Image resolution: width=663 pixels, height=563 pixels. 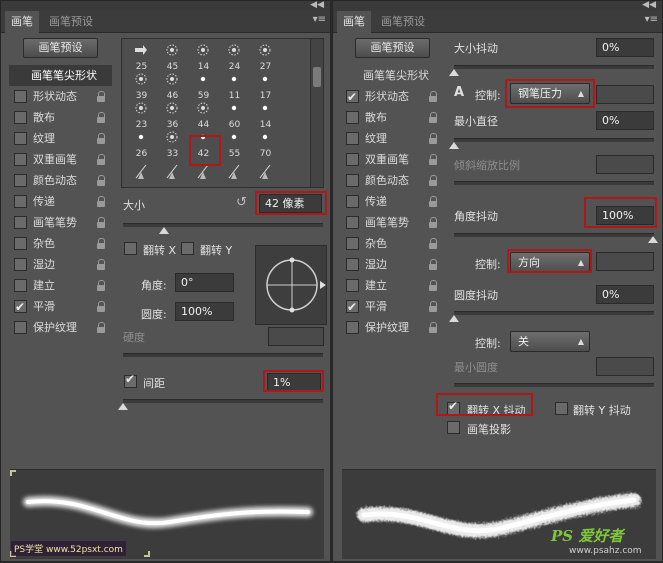 I want to click on brush-tip-cell: 25, so click(x=141, y=57).